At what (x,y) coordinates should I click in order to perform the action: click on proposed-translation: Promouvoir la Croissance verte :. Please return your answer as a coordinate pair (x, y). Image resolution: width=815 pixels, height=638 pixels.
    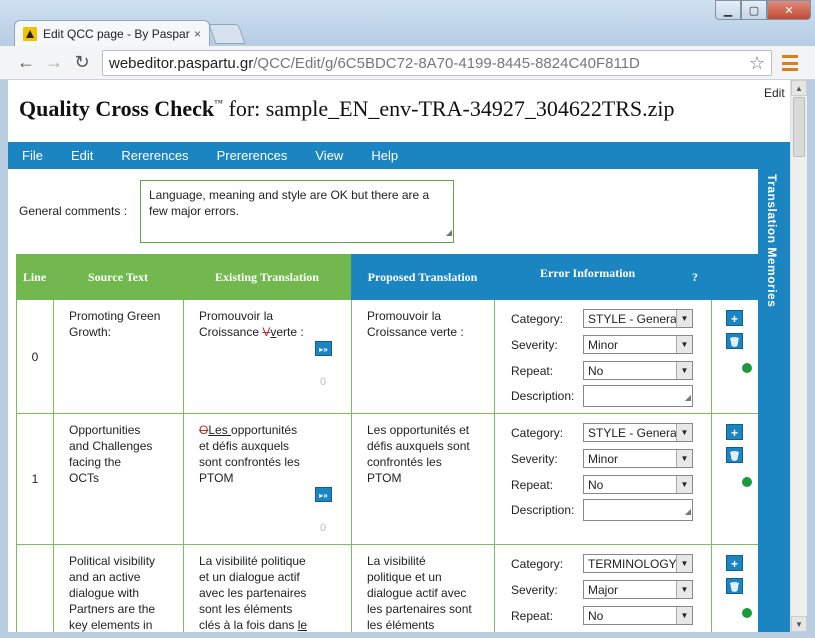
    Looking at the image, I should click on (412, 320).